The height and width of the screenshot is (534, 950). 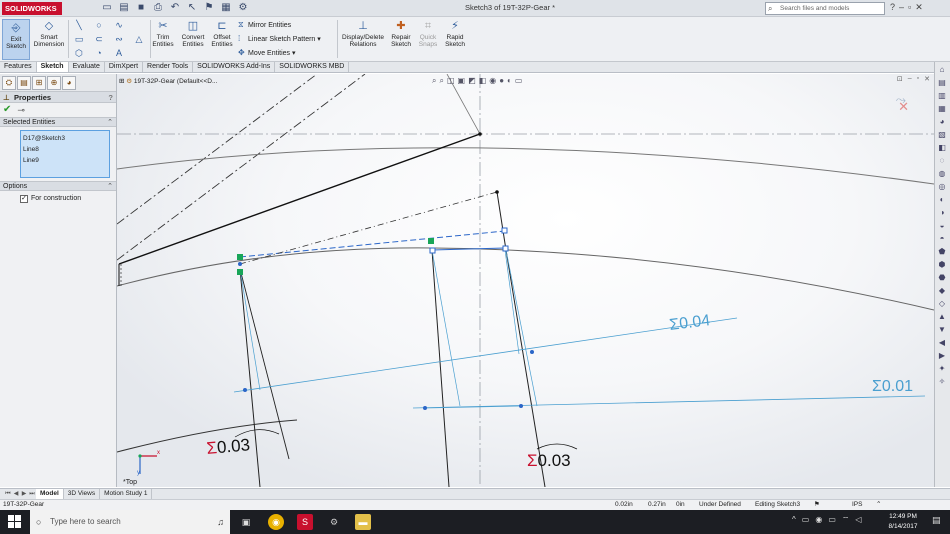 I want to click on dimension-d4: Σ0.03, so click(x=549, y=460).